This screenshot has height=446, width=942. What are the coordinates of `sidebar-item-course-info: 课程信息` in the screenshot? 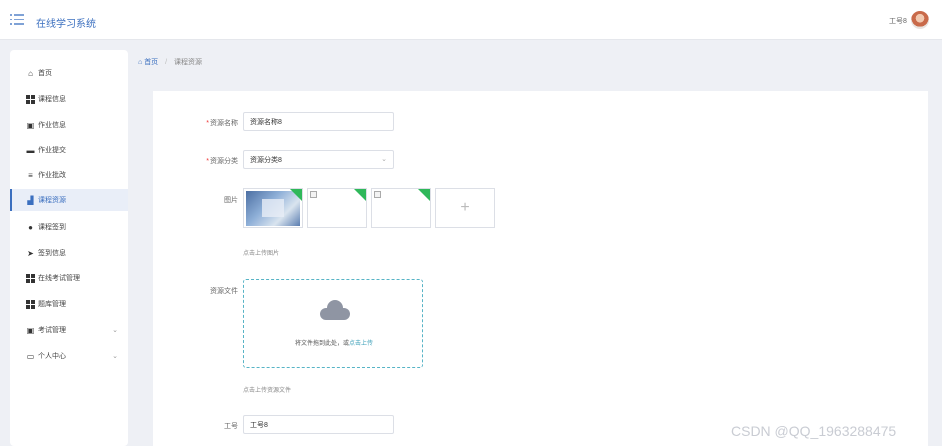 It's located at (69, 99).